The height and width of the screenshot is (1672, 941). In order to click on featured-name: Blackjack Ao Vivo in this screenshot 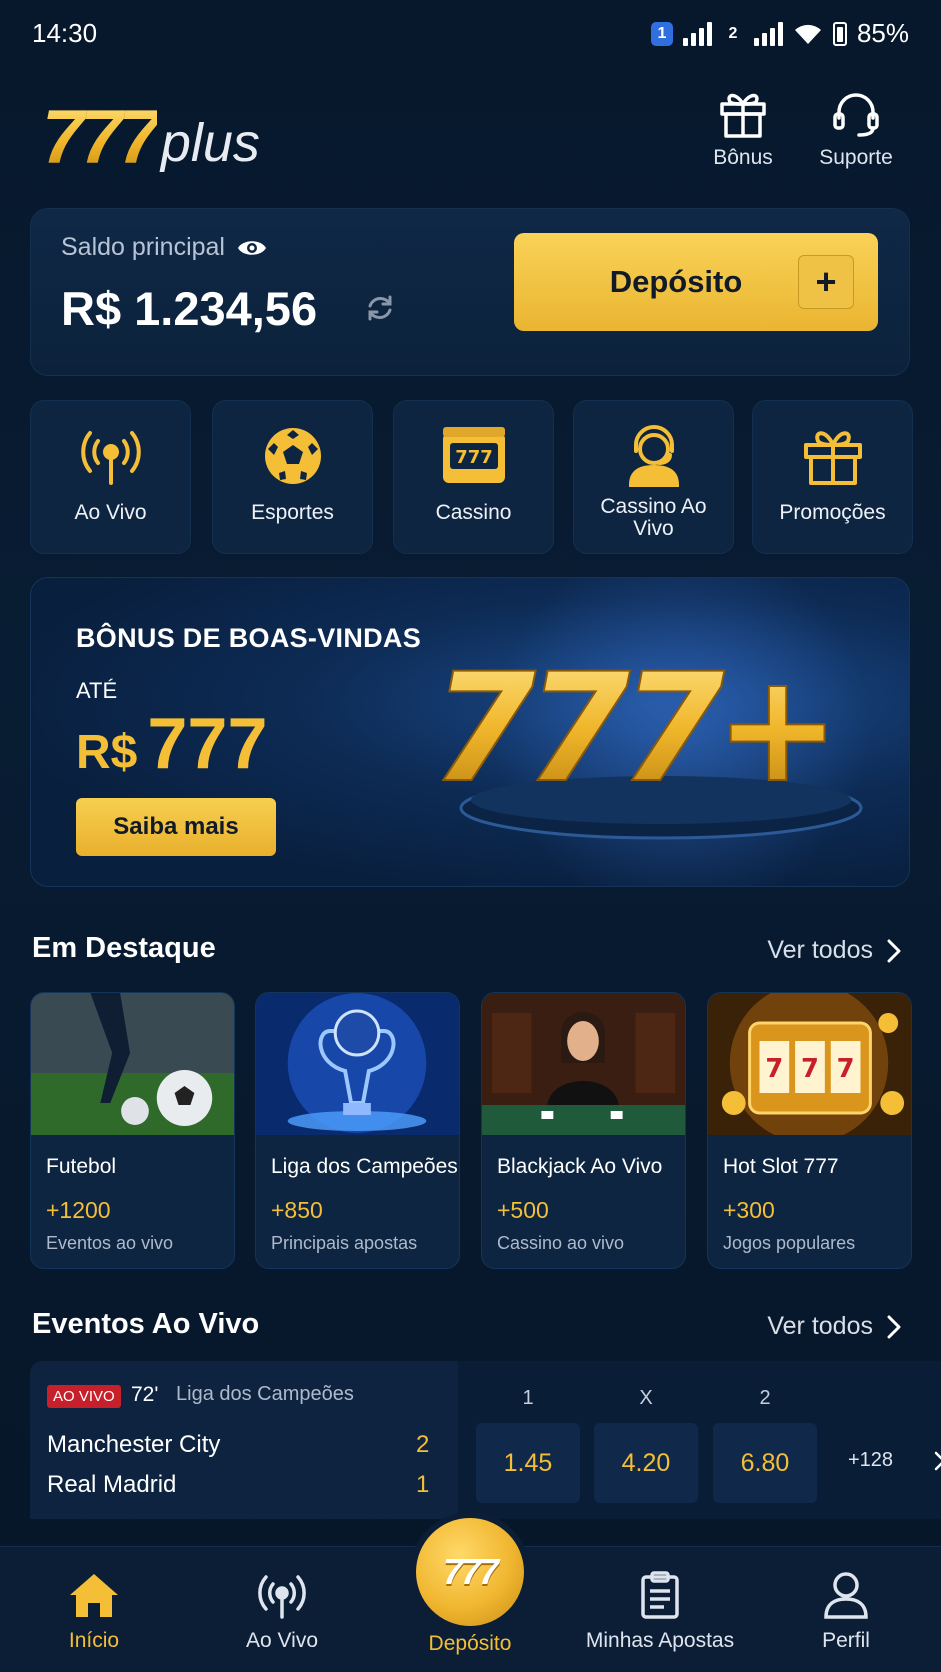, I will do `click(580, 1166)`.